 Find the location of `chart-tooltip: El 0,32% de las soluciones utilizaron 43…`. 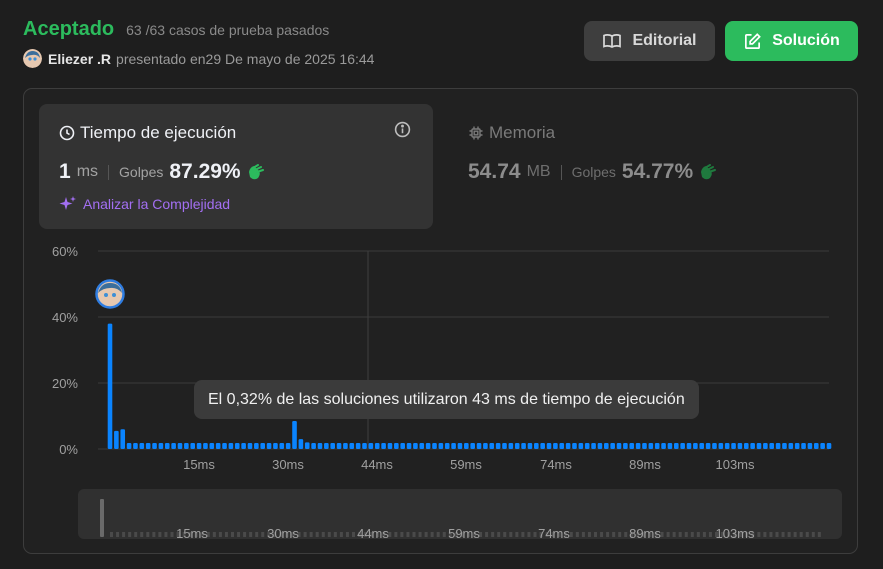

chart-tooltip: El 0,32% de las soluciones utilizaron 43… is located at coordinates (446, 399).